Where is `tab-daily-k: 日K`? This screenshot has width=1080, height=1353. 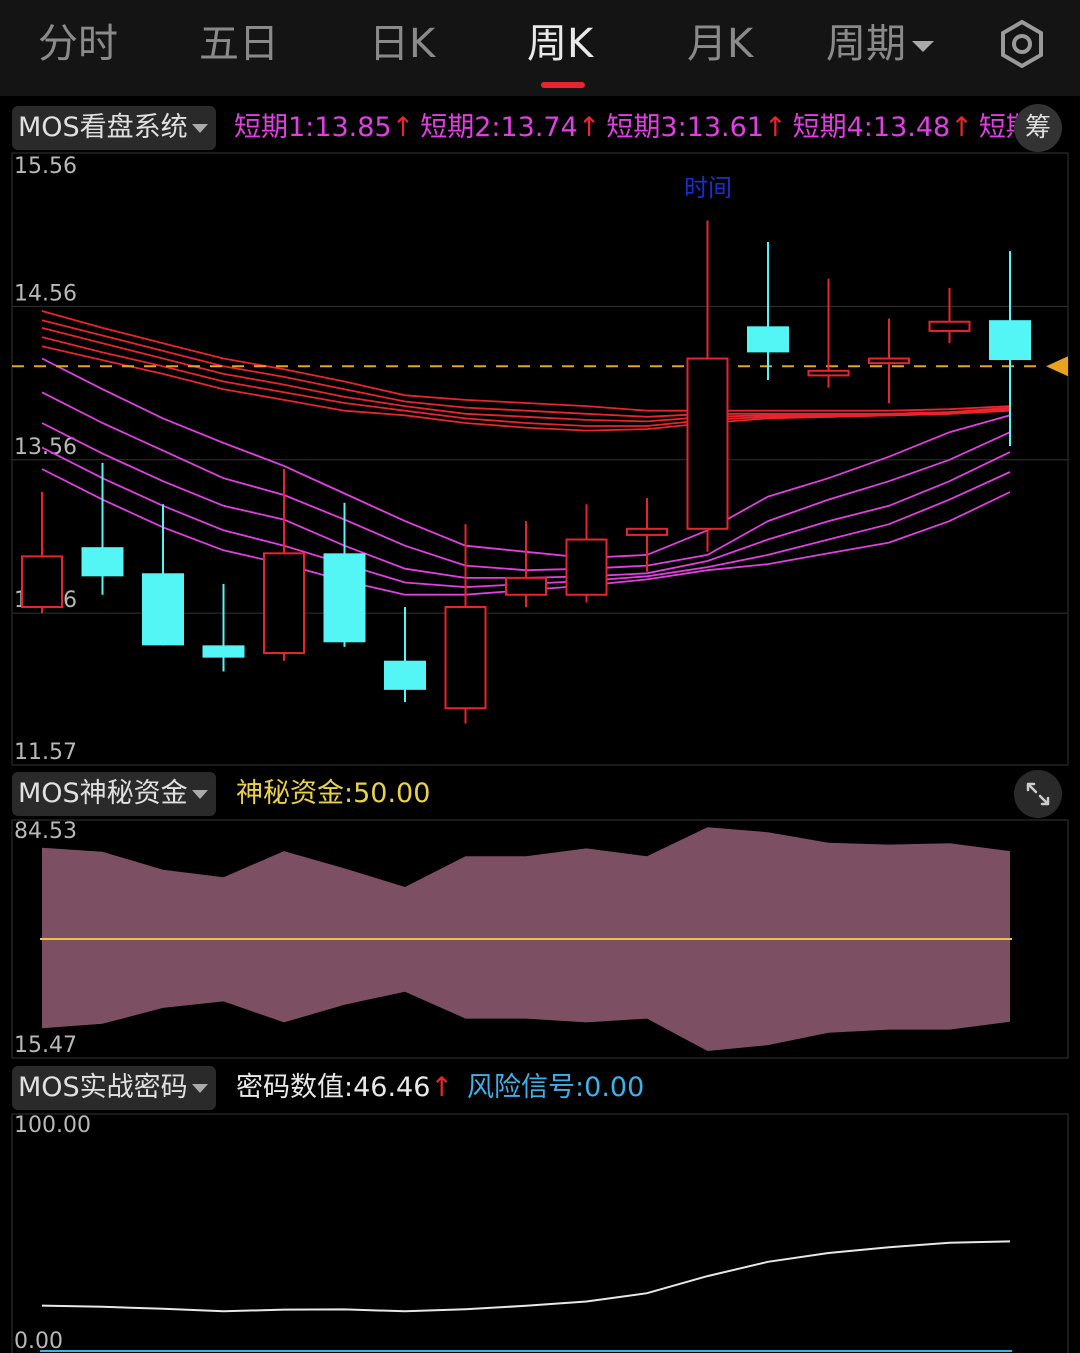 tab-daily-k: 日K is located at coordinates (402, 44).